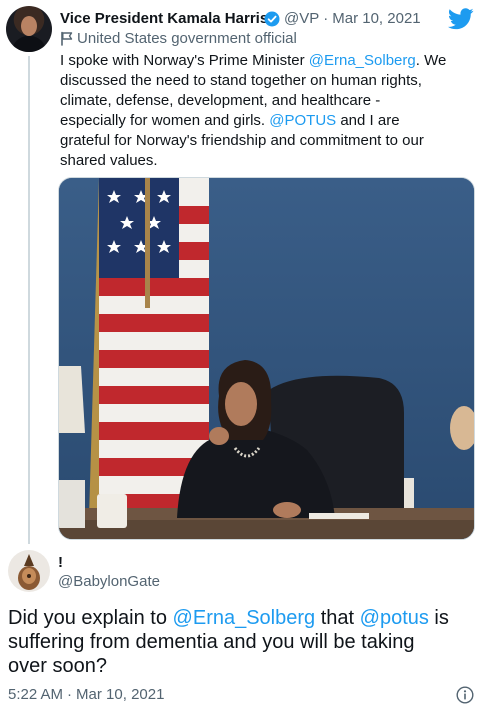 The width and height of the screenshot is (482, 712). What do you see at coordinates (301, 18) in the screenshot?
I see `author-handle: @VP` at bounding box center [301, 18].